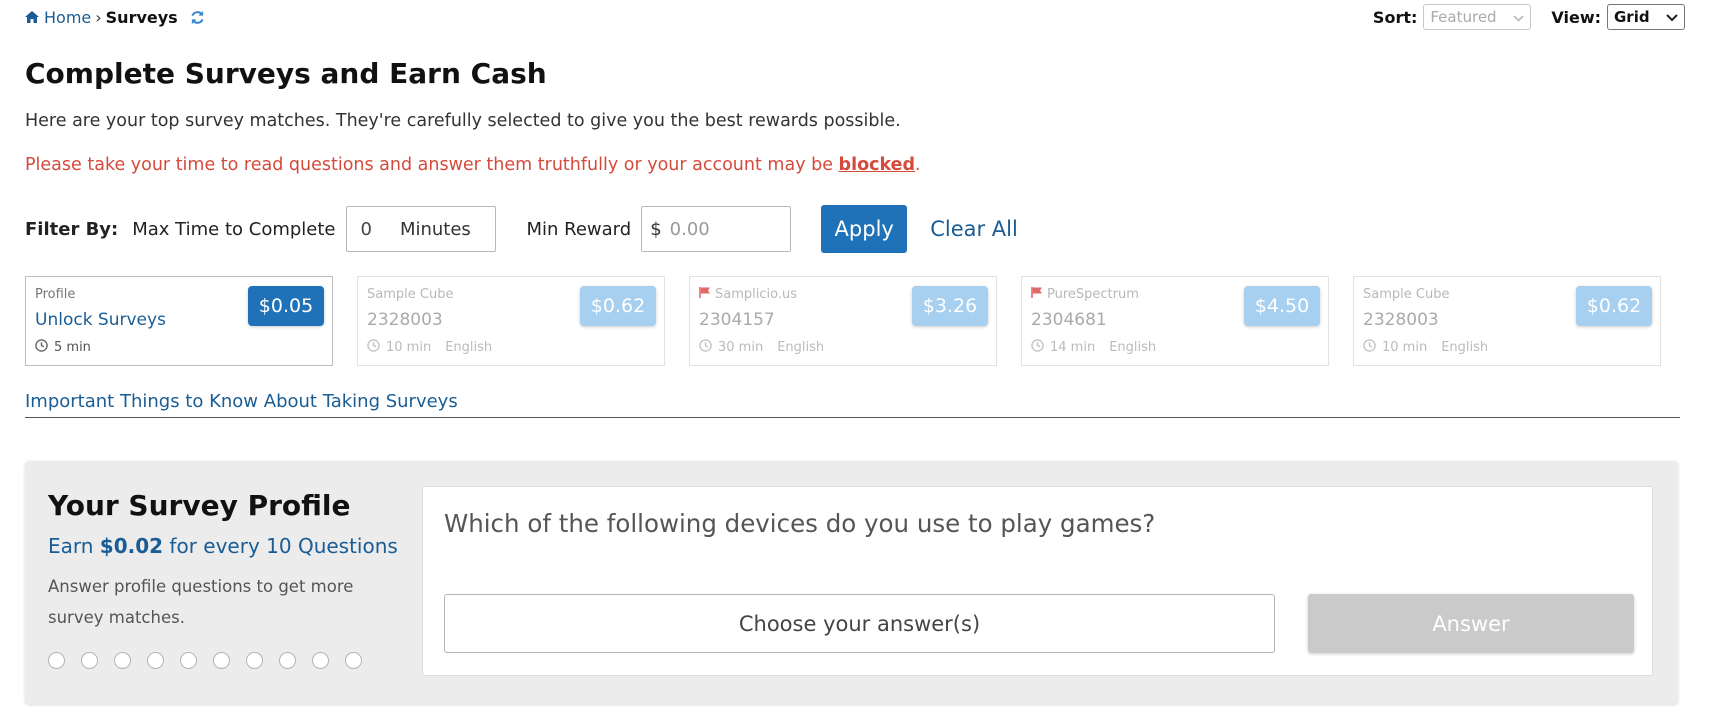 This screenshot has height=711, width=1712. What do you see at coordinates (199, 505) in the screenshot?
I see `profile-title: Your Survey Profile` at bounding box center [199, 505].